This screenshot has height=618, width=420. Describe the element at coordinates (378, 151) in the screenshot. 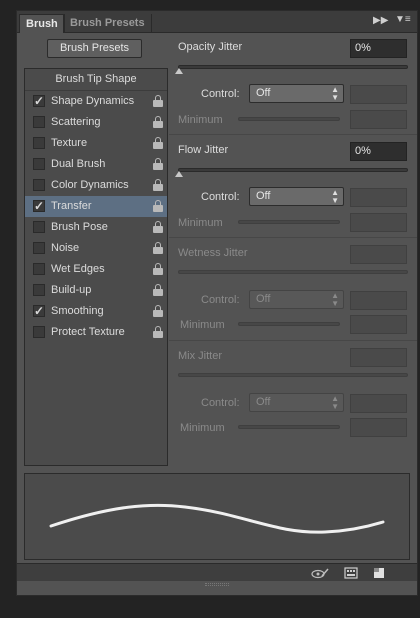

I see `flow-jitter-value: 0%` at that location.